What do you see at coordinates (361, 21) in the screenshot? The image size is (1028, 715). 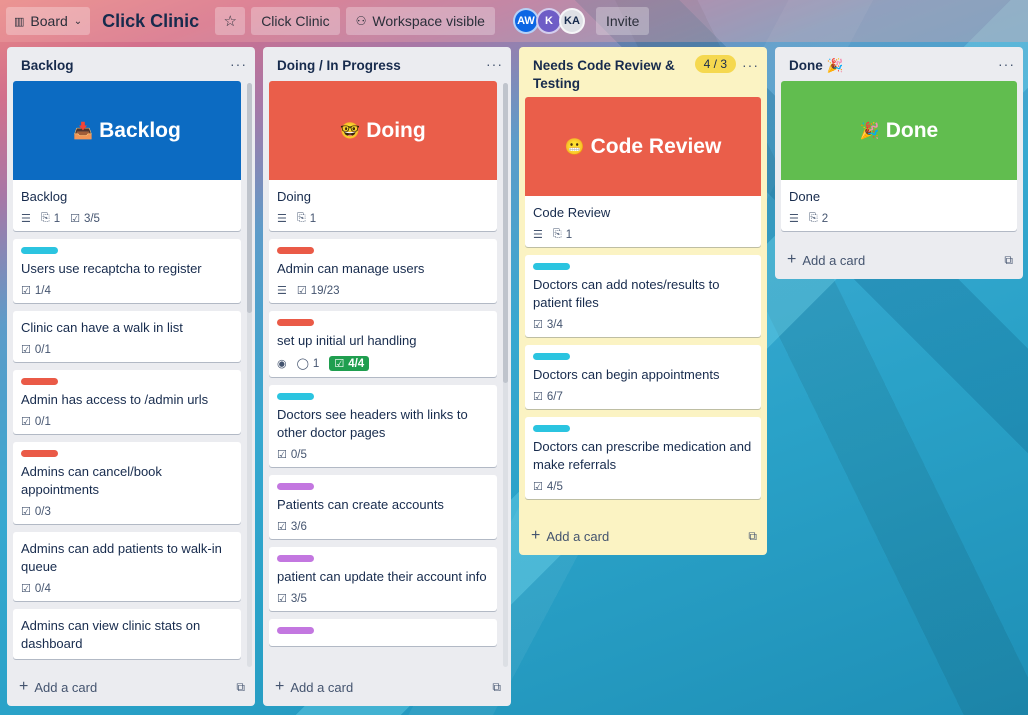 I see `people-icon: ⚇` at bounding box center [361, 21].